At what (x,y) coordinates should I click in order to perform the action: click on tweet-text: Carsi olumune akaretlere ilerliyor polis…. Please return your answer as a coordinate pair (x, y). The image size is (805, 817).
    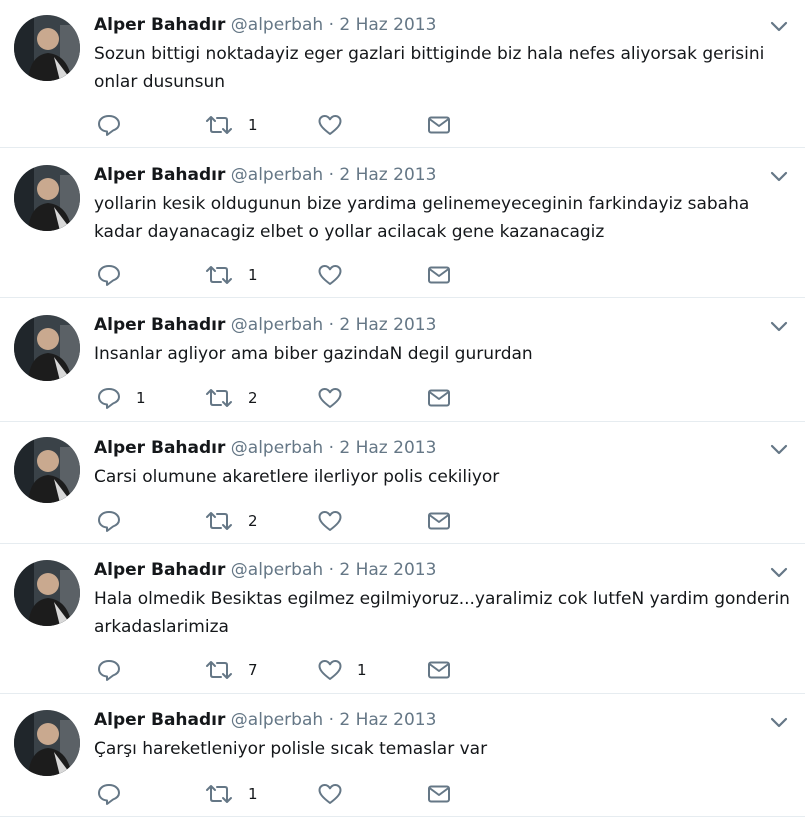
    Looking at the image, I should click on (297, 477).